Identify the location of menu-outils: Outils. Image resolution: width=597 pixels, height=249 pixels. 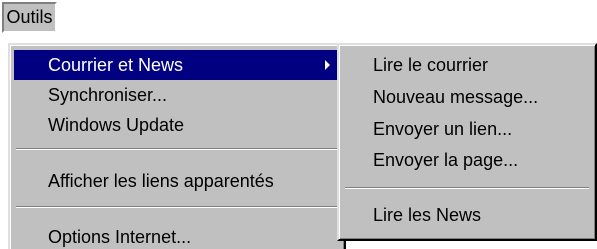
(29, 17).